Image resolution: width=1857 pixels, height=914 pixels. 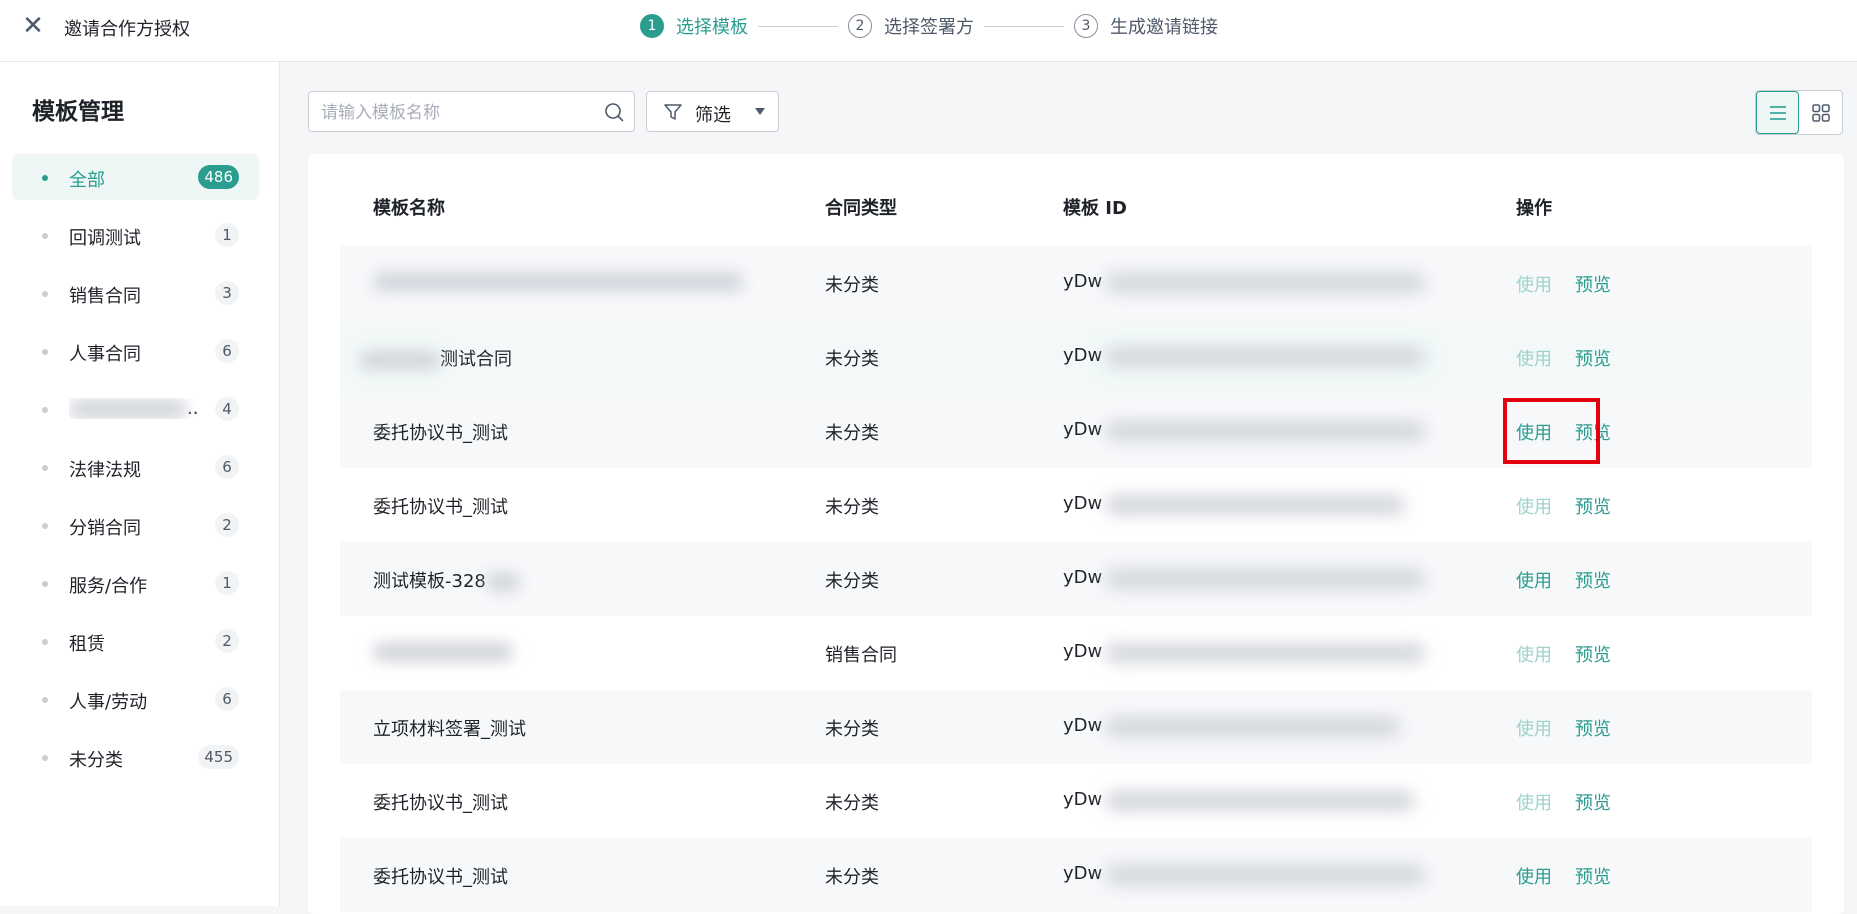 What do you see at coordinates (227, 699) in the screenshot?
I see `count-badge: 6` at bounding box center [227, 699].